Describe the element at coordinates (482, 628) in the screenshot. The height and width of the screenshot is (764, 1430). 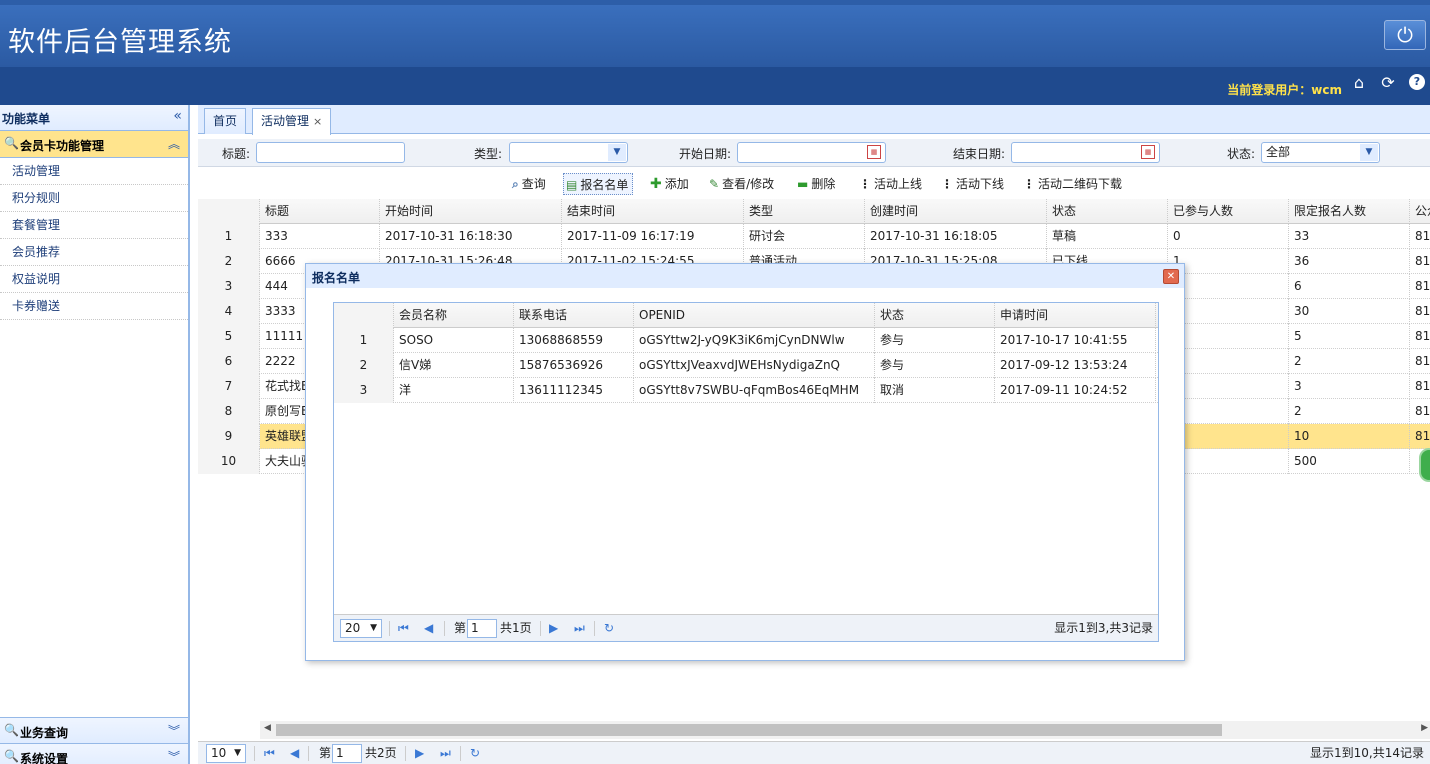
I see `dialog-page-number-input: 1` at that location.